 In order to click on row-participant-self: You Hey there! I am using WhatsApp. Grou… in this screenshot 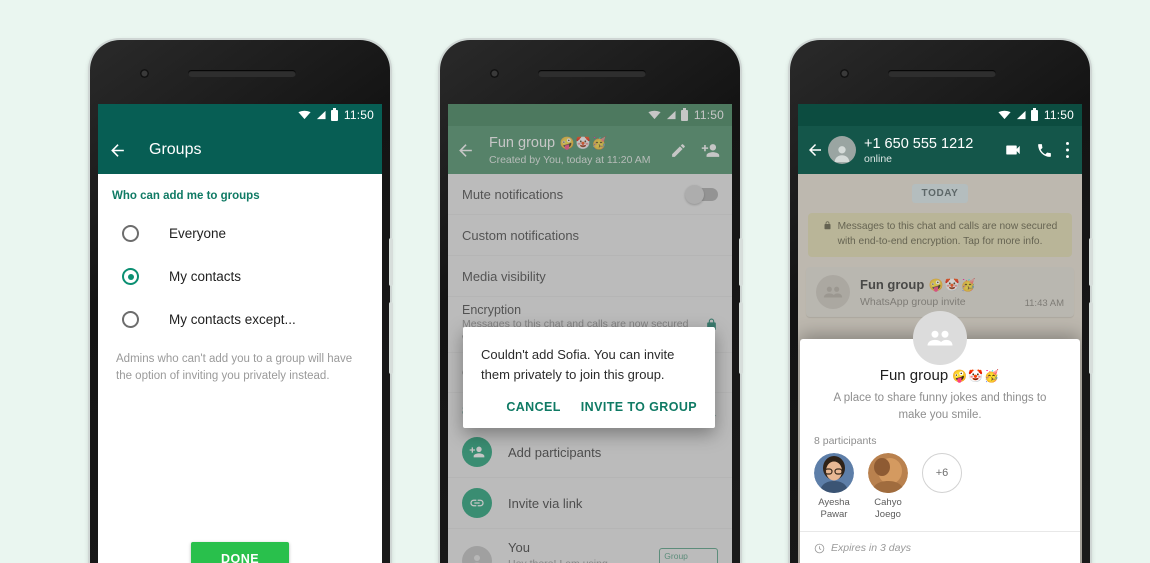, I will do `click(590, 546)`.